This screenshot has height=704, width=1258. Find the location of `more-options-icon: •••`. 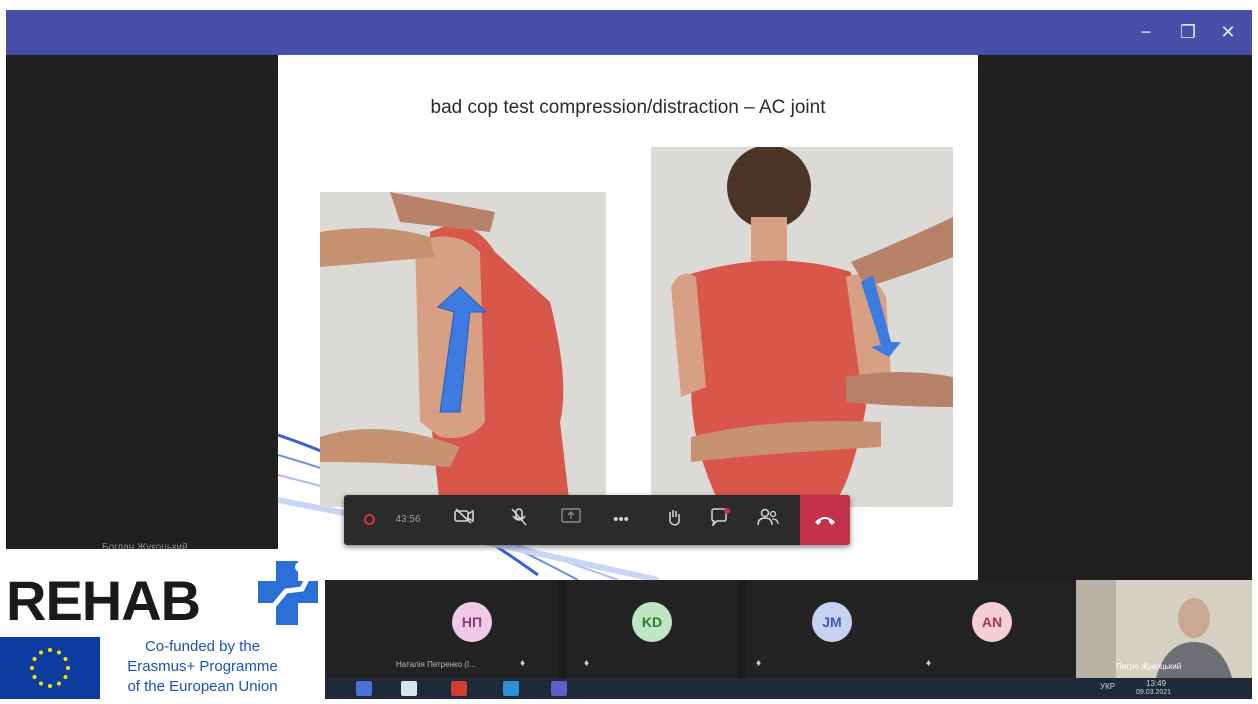

more-options-icon: ••• is located at coordinates (621, 520).